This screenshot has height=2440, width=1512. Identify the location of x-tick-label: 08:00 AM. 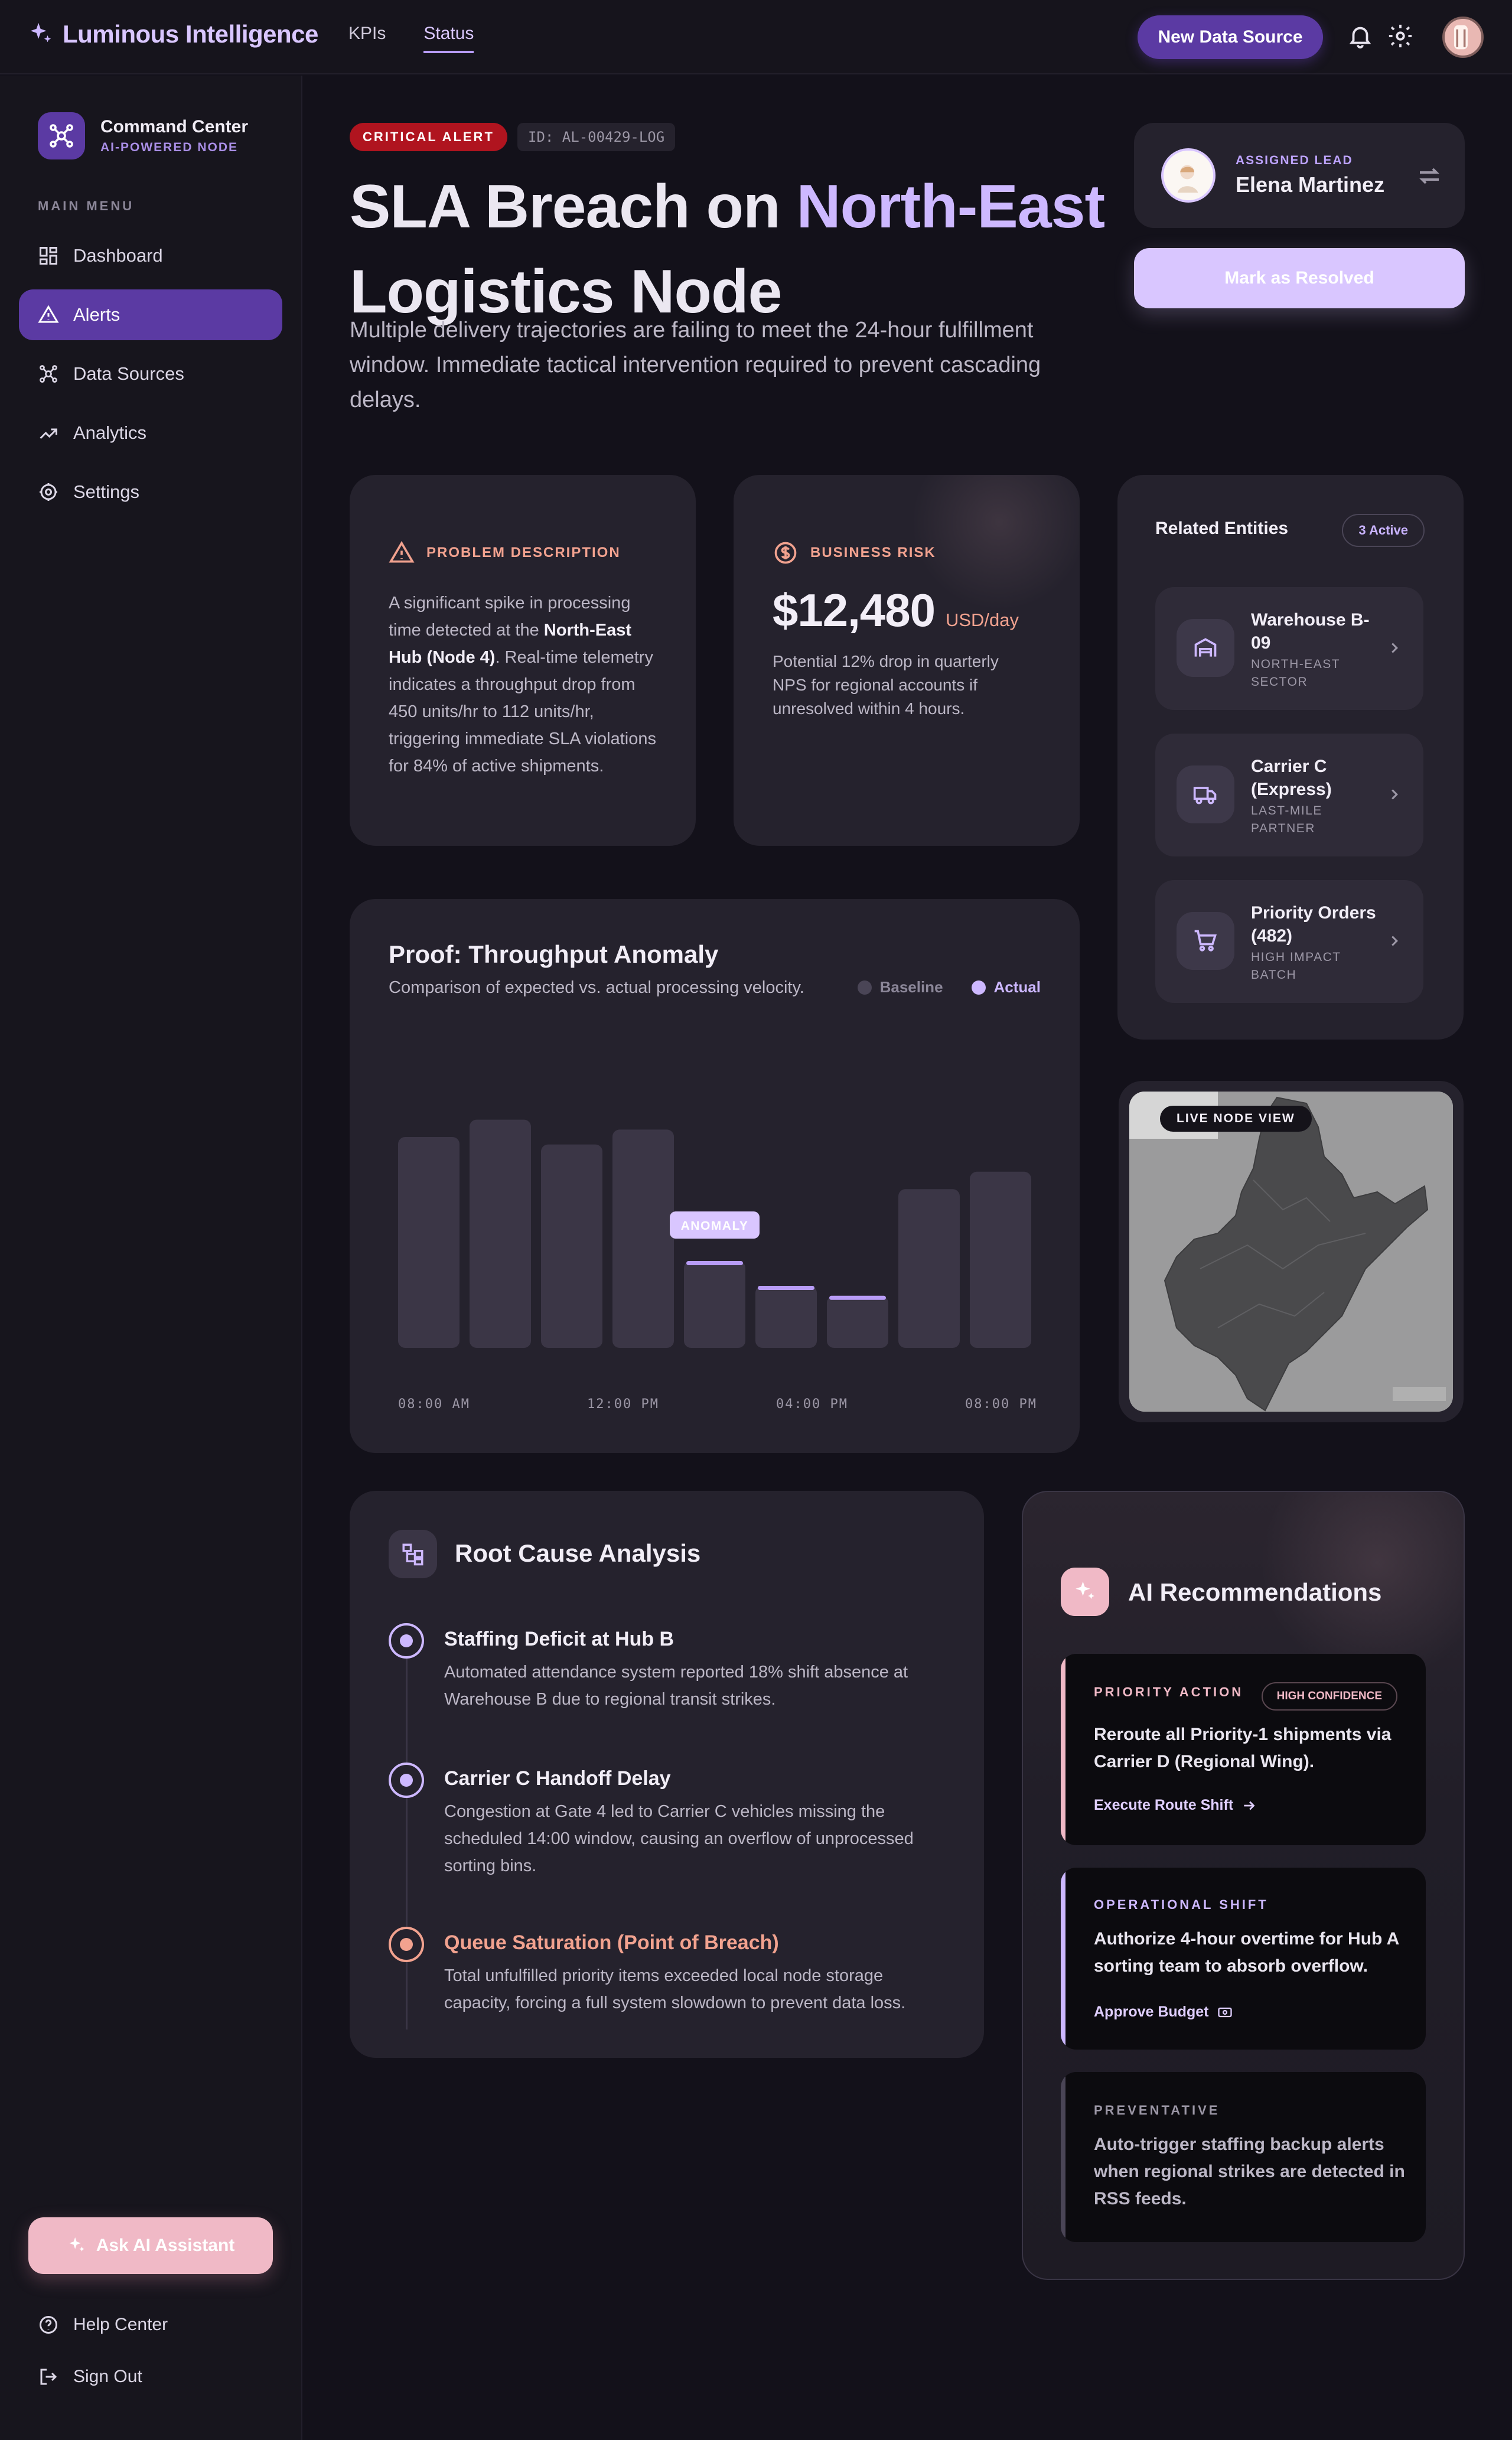
(434, 1405).